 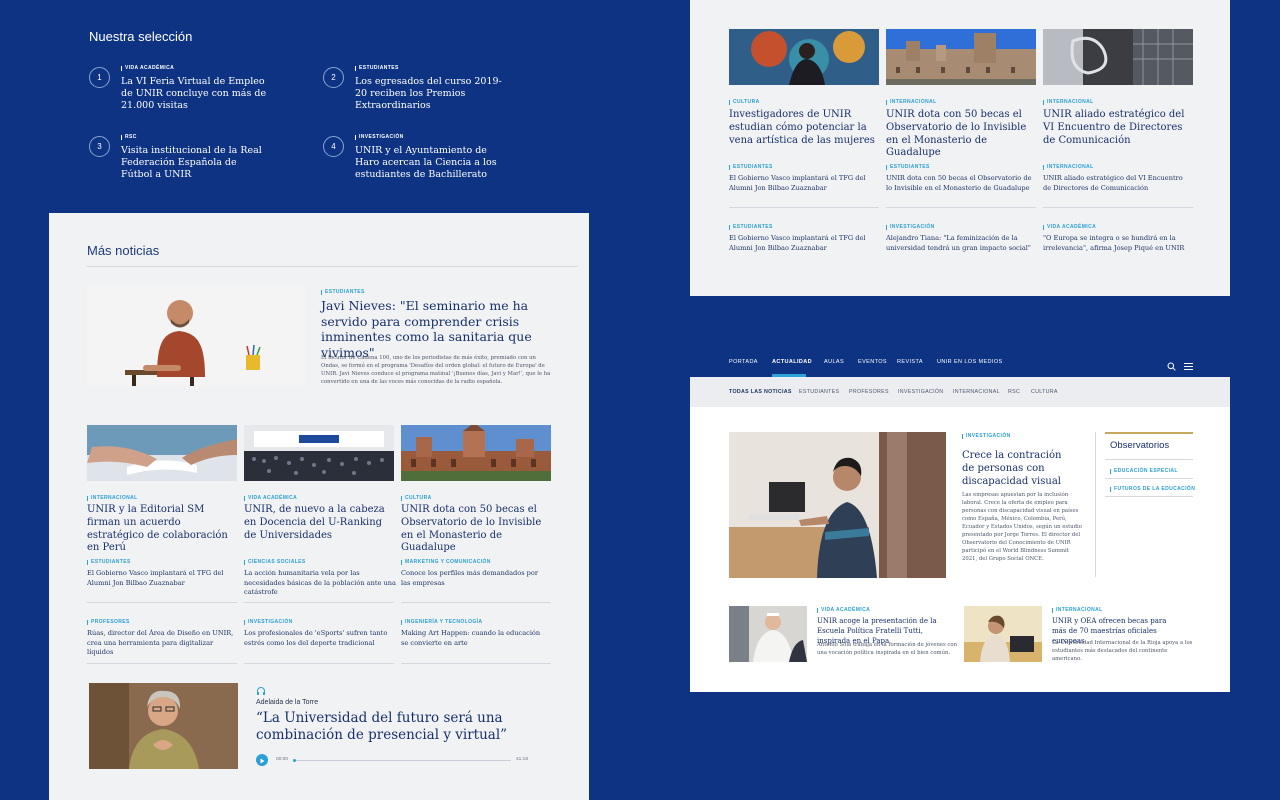 I want to click on bottom-image-student, so click(x=1003, y=634).